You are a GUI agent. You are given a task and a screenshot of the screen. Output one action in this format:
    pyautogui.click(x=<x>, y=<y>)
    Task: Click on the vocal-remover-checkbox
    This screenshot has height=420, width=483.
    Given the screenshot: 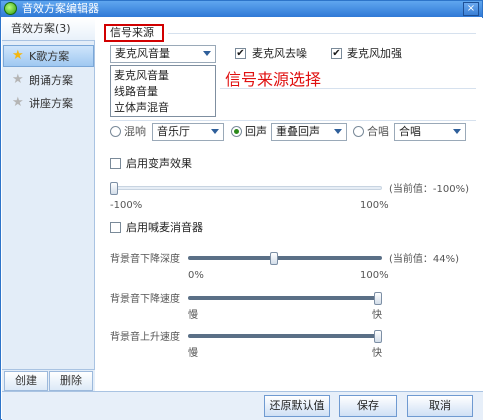 What is the action you would take?
    pyautogui.click(x=115, y=227)
    